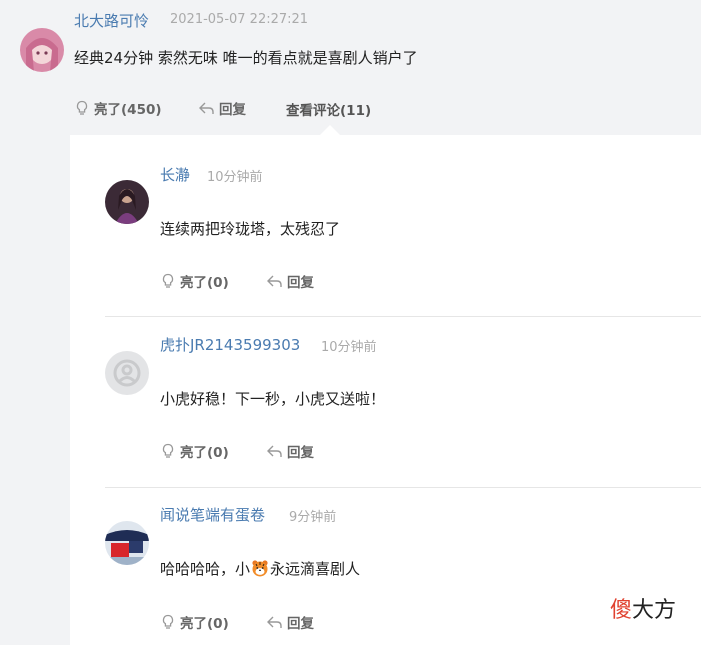  What do you see at coordinates (273, 399) in the screenshot?
I see `comment-text: 小虎好稳！下一秒，小虎又送啦！` at bounding box center [273, 399].